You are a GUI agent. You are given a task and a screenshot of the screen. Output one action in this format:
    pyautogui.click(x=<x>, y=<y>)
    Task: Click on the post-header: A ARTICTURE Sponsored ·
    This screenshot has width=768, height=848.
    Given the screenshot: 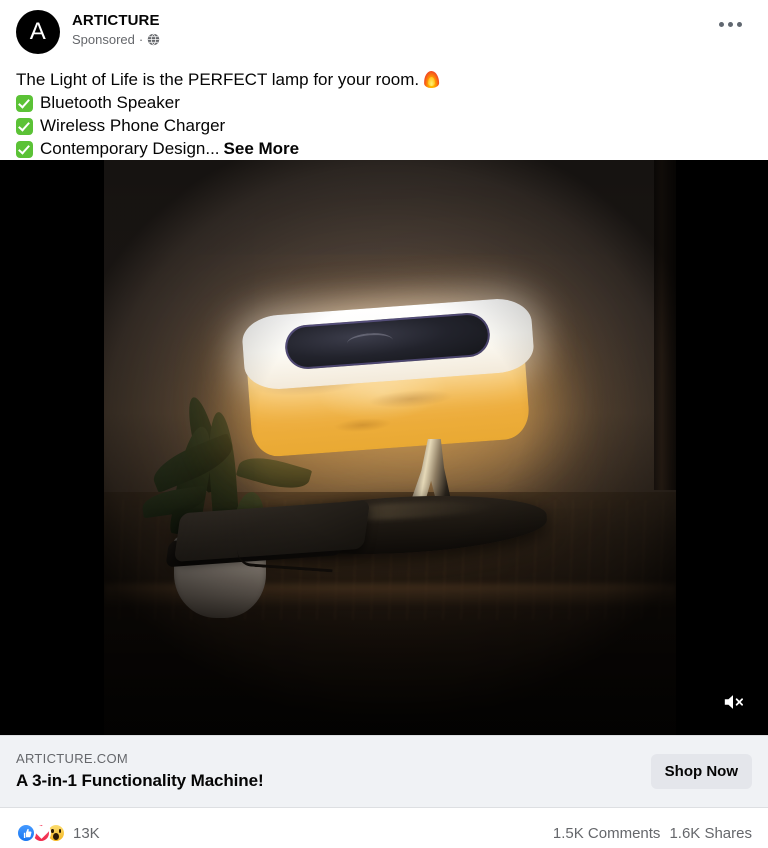 What is the action you would take?
    pyautogui.click(x=384, y=30)
    